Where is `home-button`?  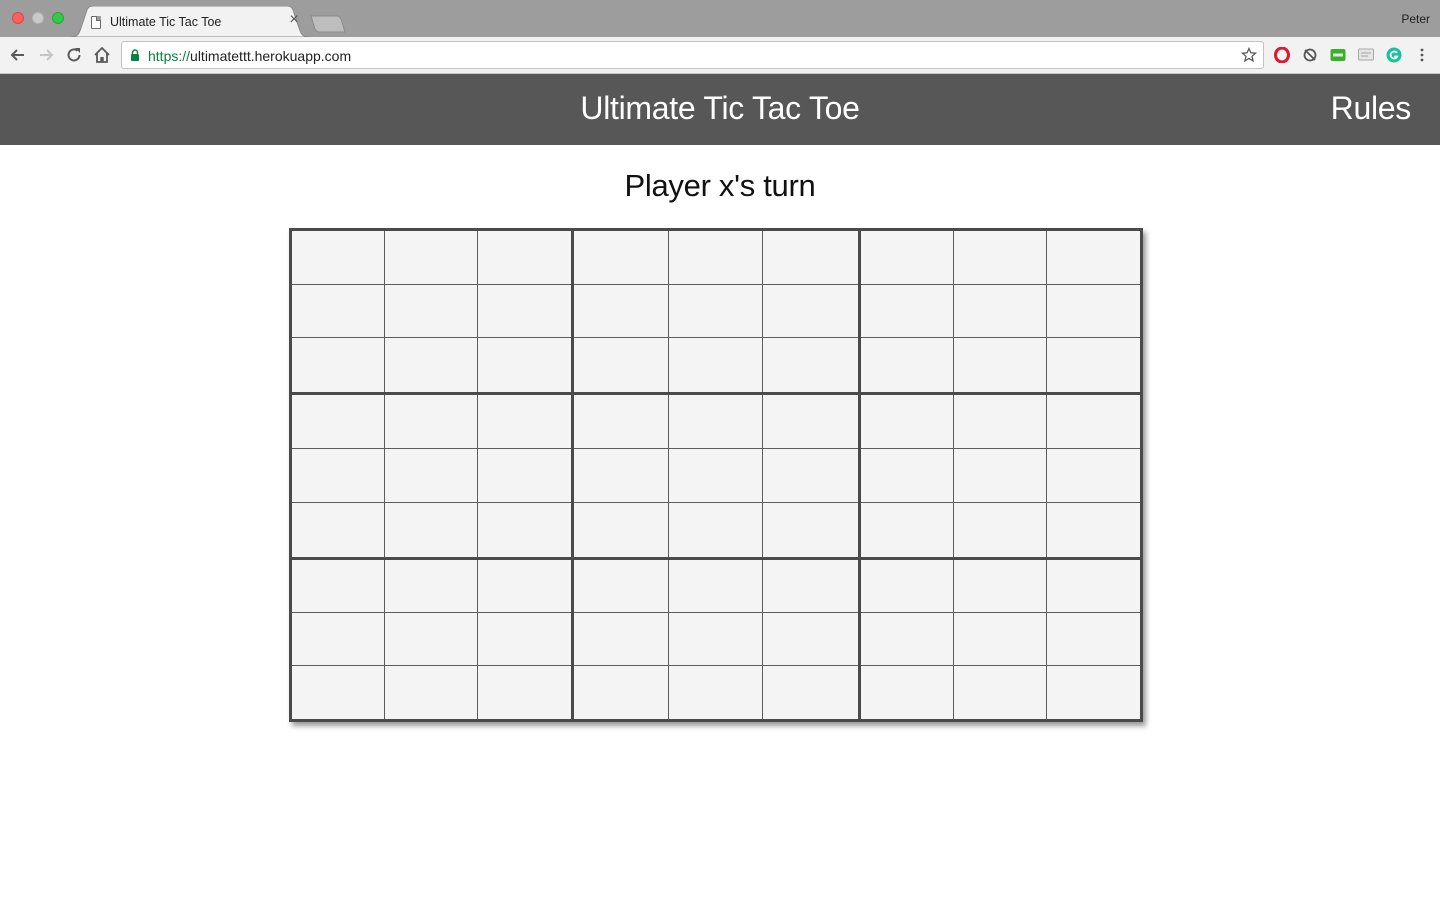
home-button is located at coordinates (102, 55).